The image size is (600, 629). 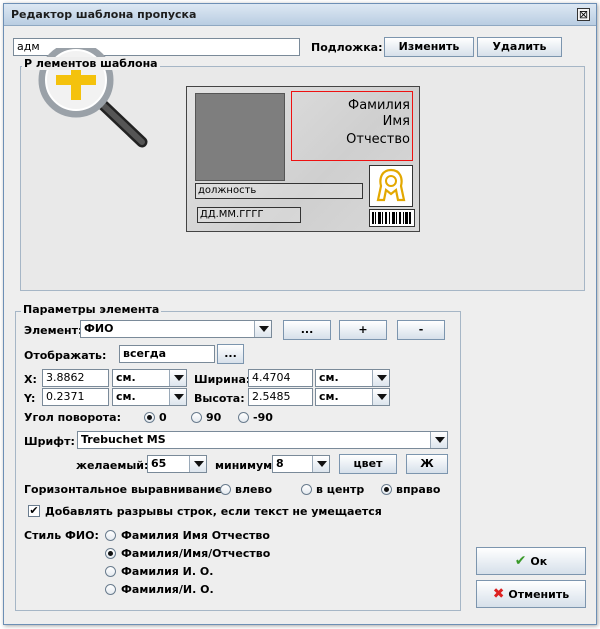 I want to click on min-size-select: 8, so click(x=301, y=464).